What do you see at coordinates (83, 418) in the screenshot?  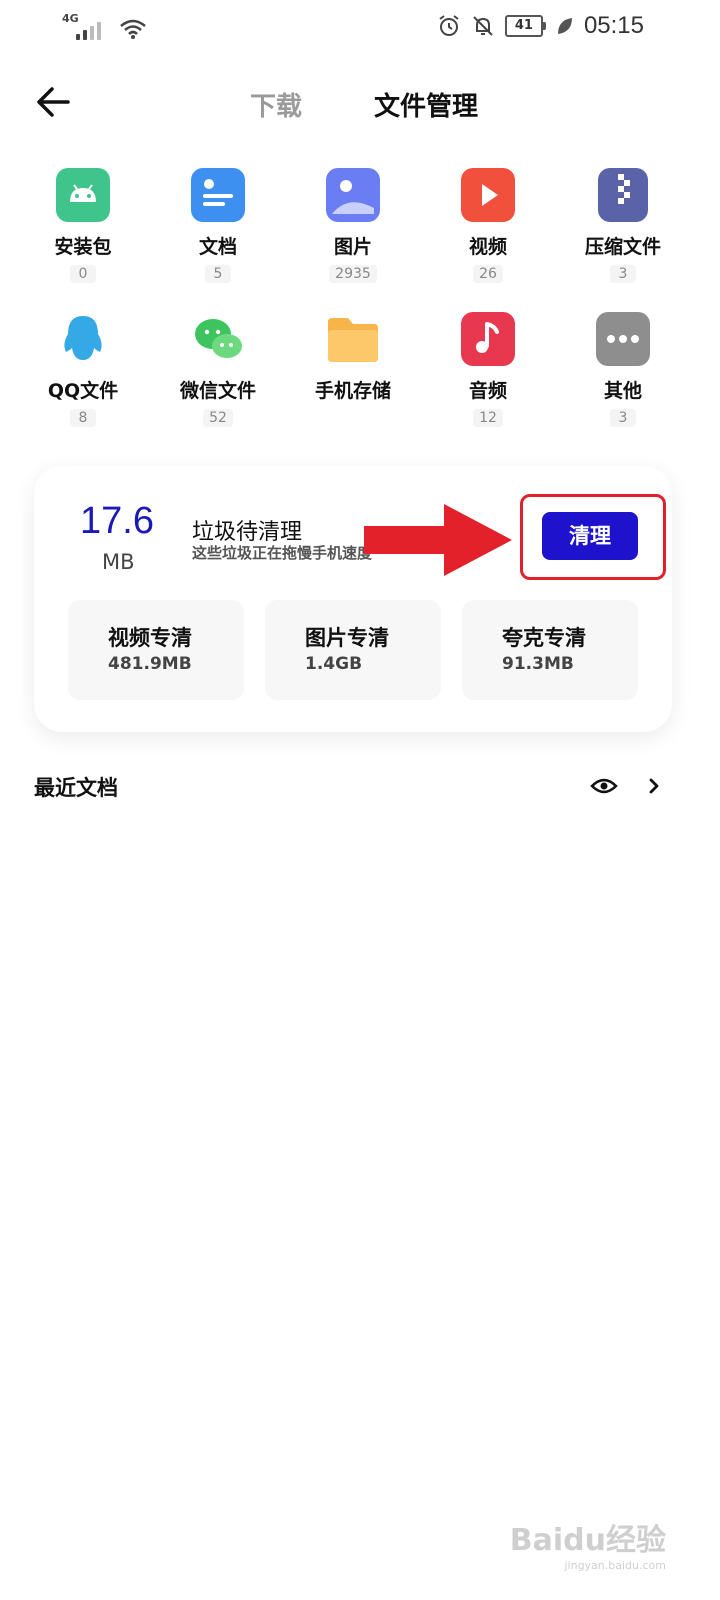 I see `category-count: 8` at bounding box center [83, 418].